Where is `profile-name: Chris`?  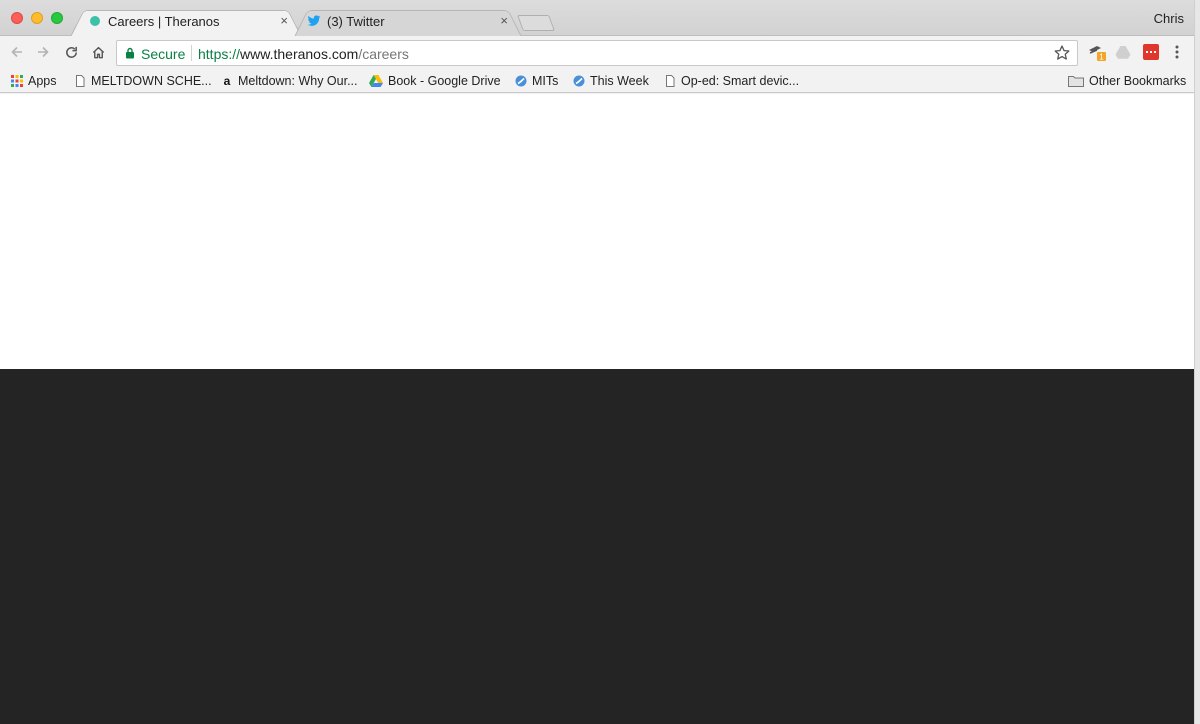
profile-name: Chris is located at coordinates (1169, 18).